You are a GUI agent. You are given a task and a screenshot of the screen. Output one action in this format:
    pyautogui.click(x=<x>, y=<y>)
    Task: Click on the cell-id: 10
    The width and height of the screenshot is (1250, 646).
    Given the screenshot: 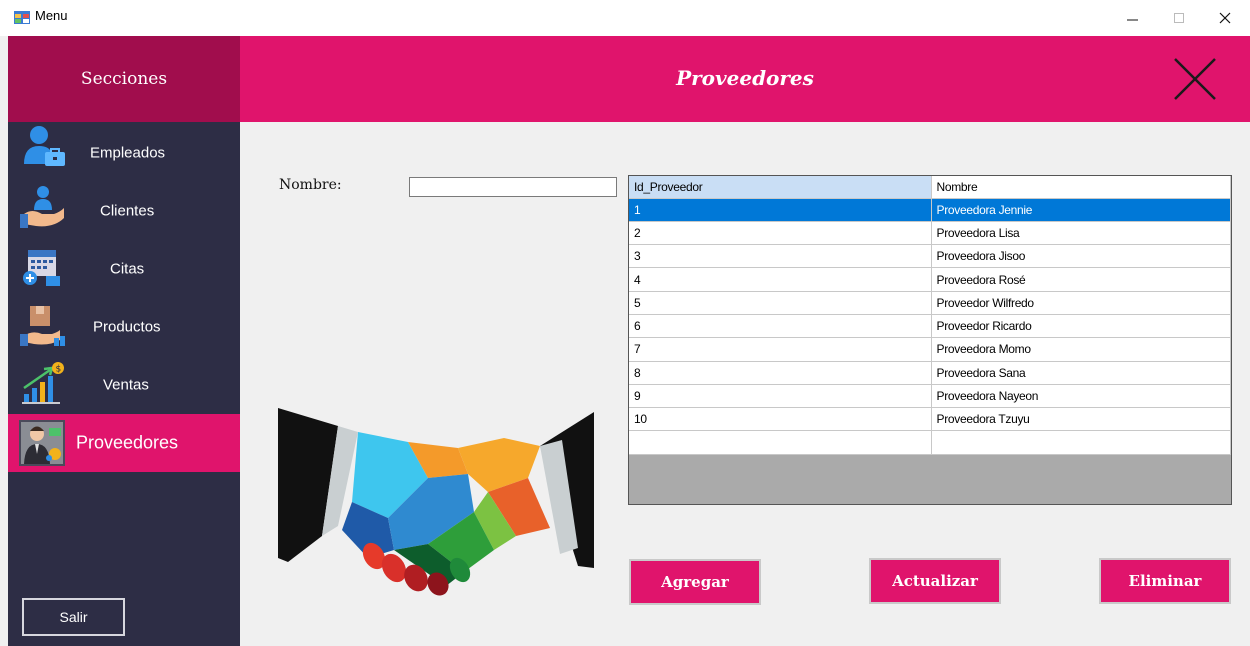 What is the action you would take?
    pyautogui.click(x=780, y=419)
    